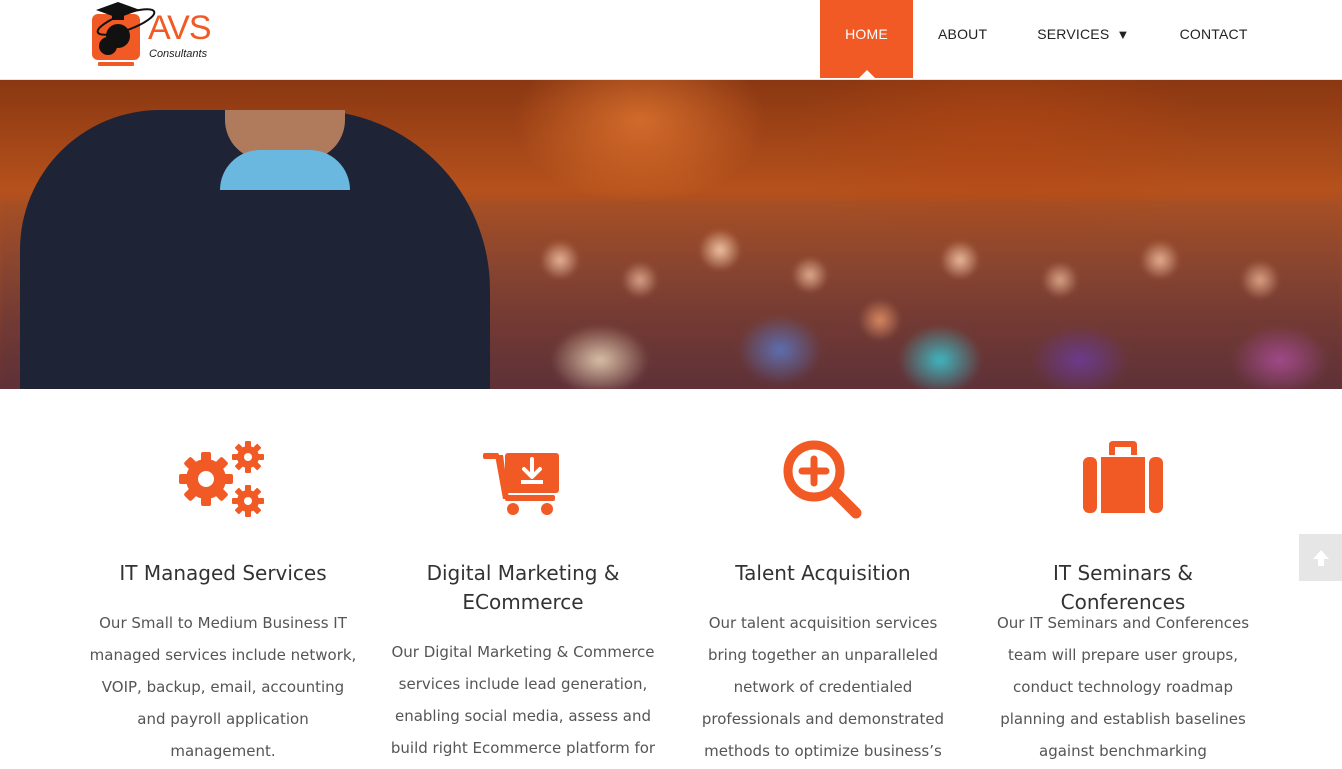 This screenshot has width=1342, height=769. I want to click on nav-about: ABOUT, so click(962, 39).